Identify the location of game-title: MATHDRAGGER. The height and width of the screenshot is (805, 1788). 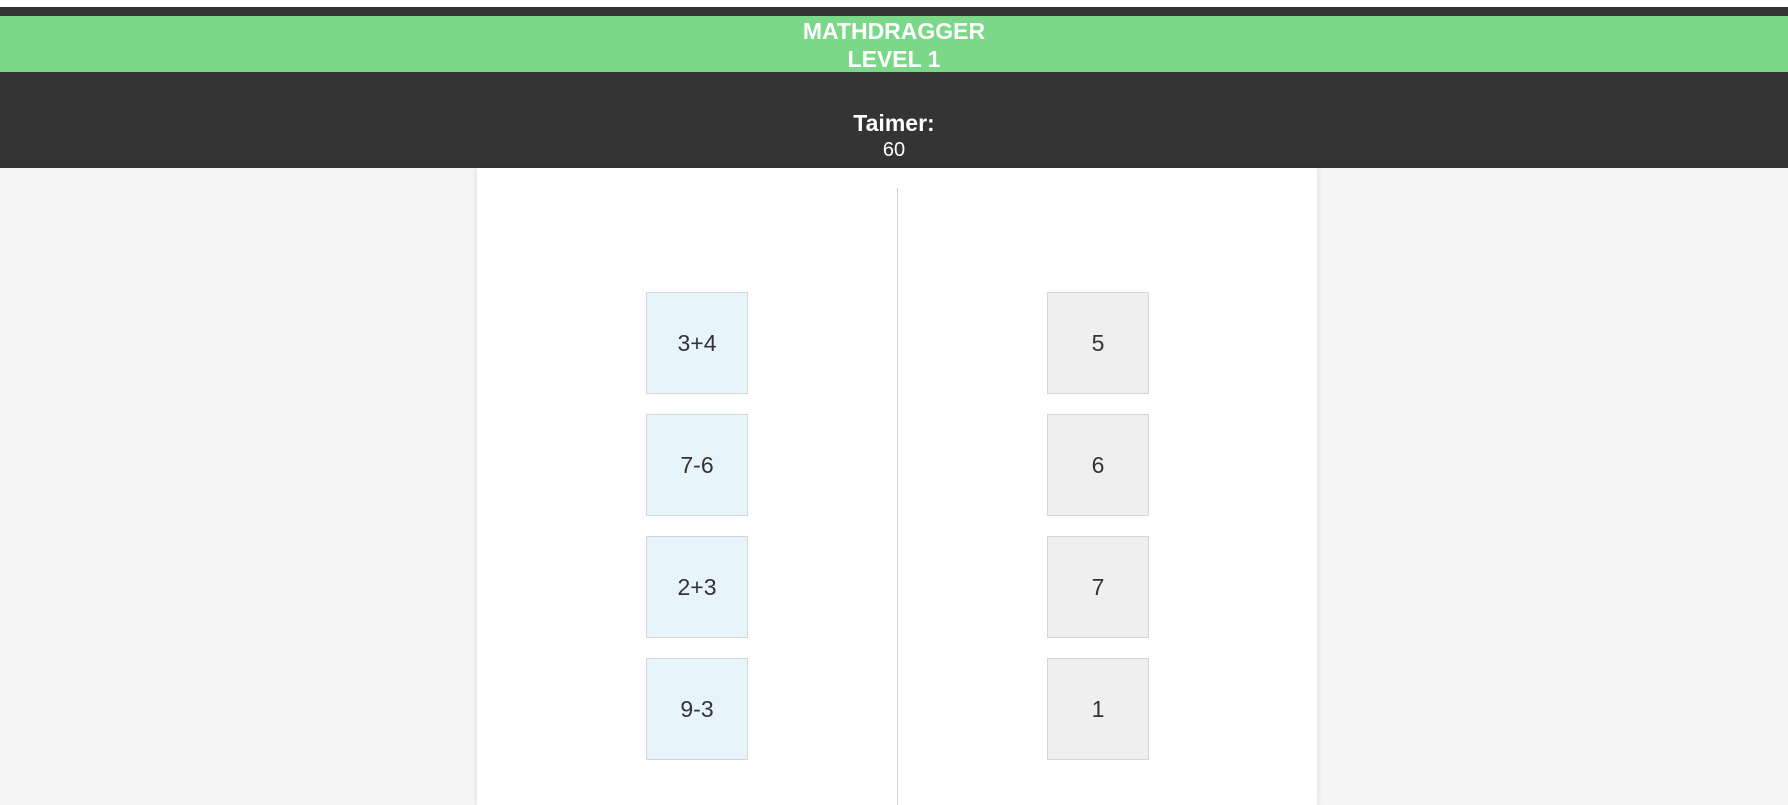
(894, 31).